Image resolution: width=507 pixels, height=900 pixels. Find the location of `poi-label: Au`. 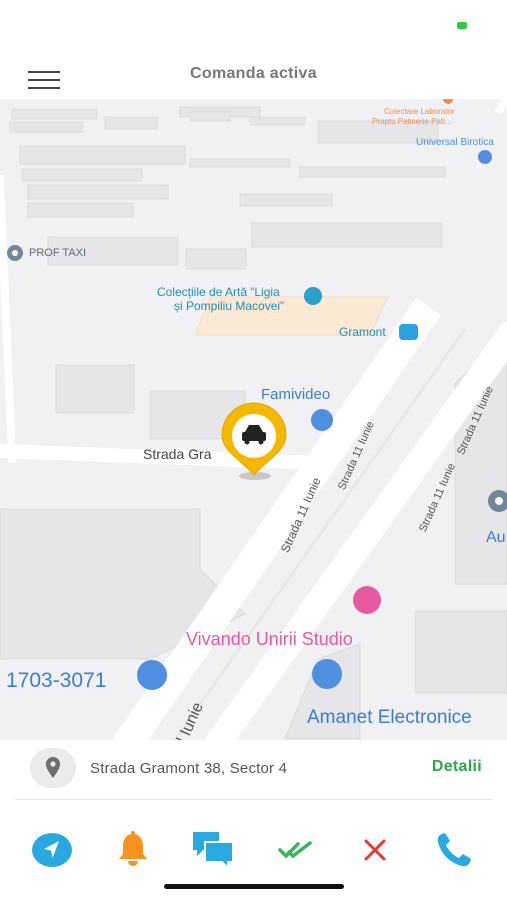

poi-label: Au is located at coordinates (496, 537).